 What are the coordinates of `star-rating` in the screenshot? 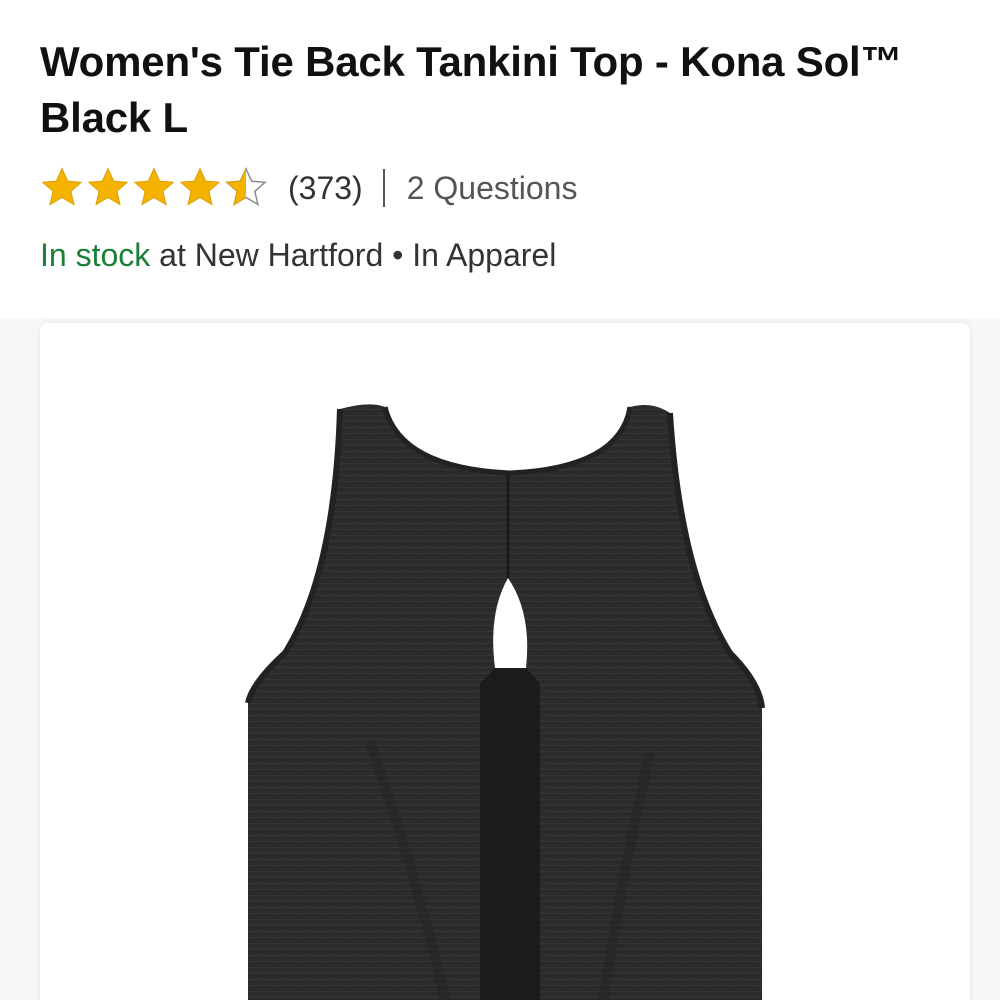 It's located at (154, 188).